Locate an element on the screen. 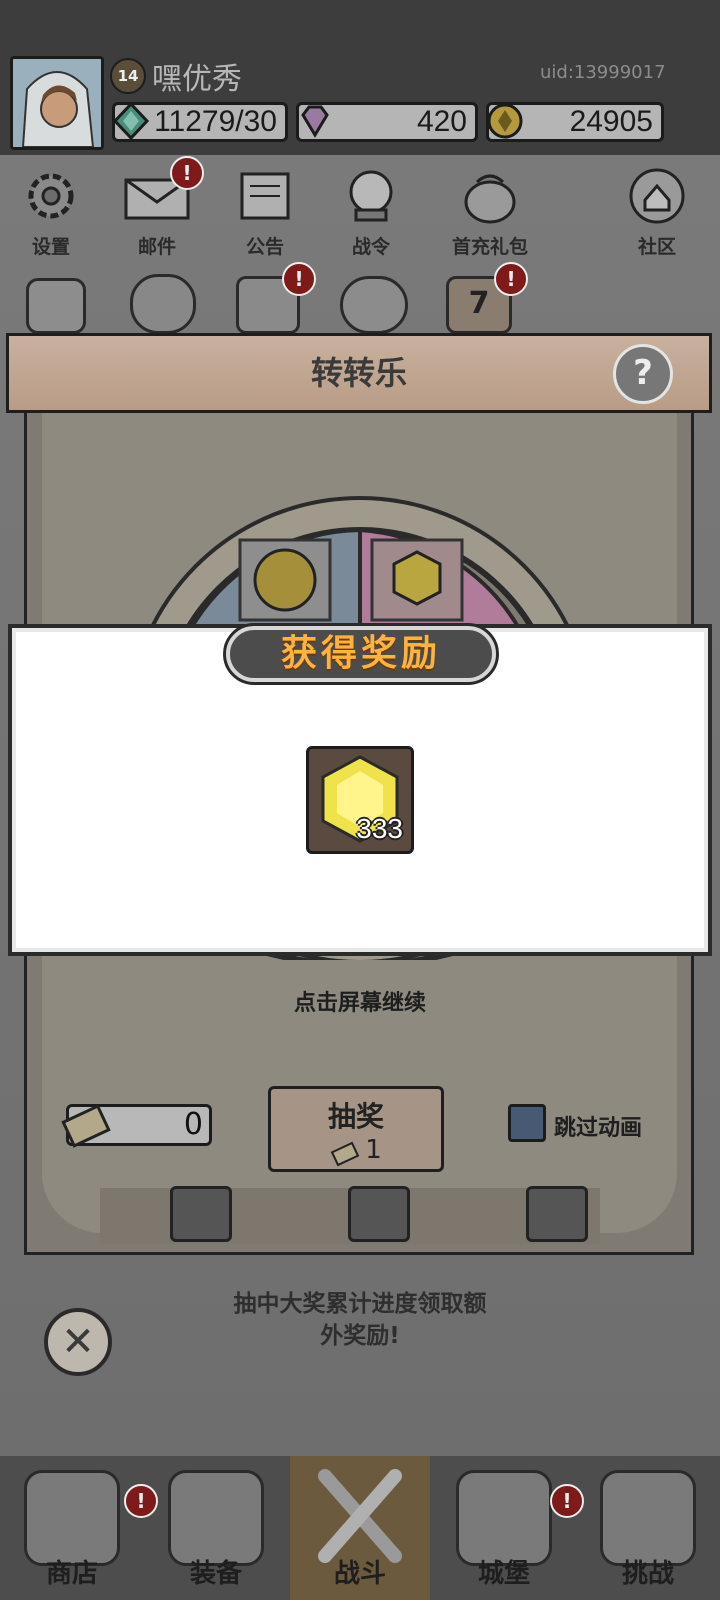  draw-cost-value: 1 is located at coordinates (373, 1150).